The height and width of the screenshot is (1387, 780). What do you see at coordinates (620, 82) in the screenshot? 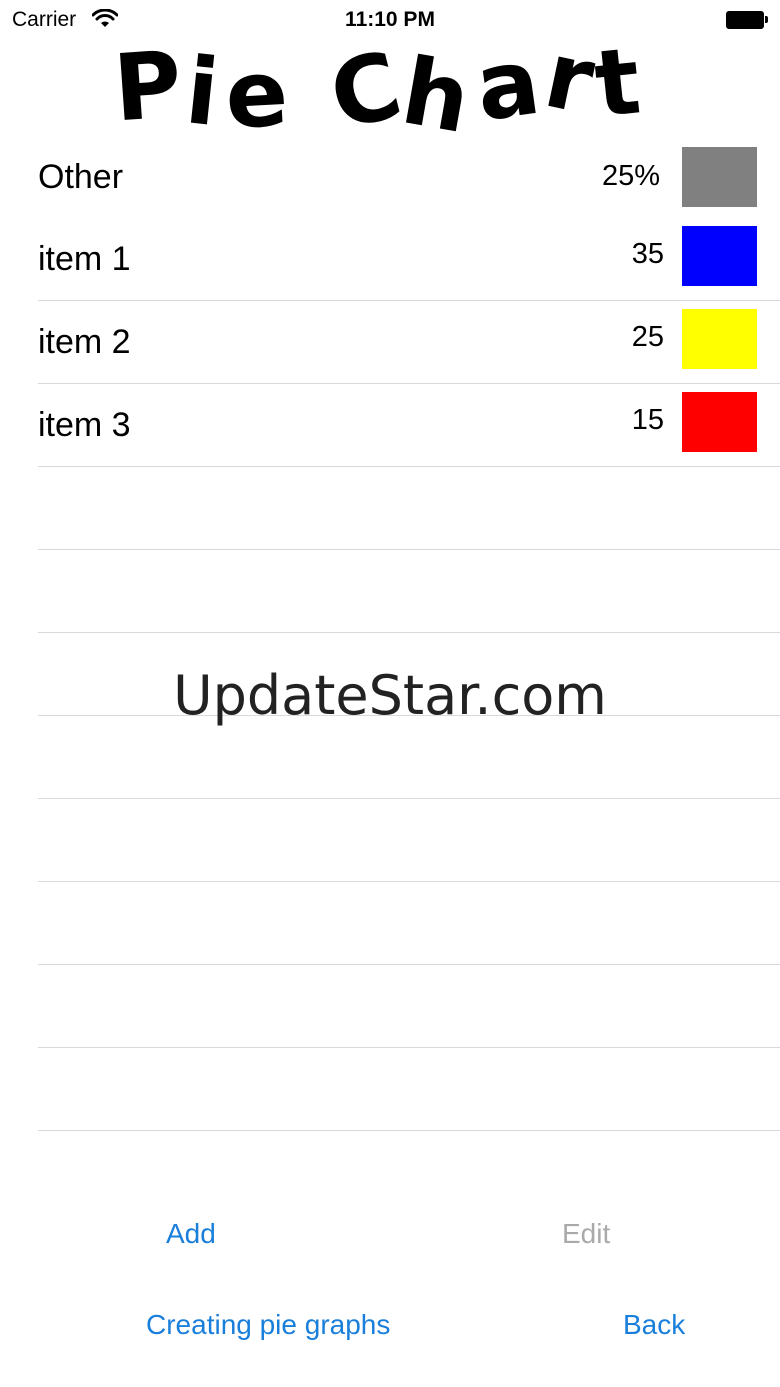
I see `title-glyph: t` at bounding box center [620, 82].